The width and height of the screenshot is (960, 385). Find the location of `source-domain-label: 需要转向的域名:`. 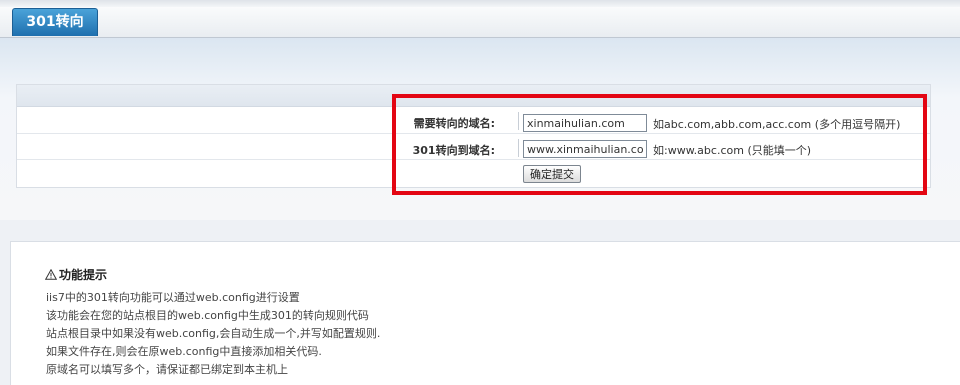

source-domain-label: 需要转向的域名: is located at coordinates (454, 123).